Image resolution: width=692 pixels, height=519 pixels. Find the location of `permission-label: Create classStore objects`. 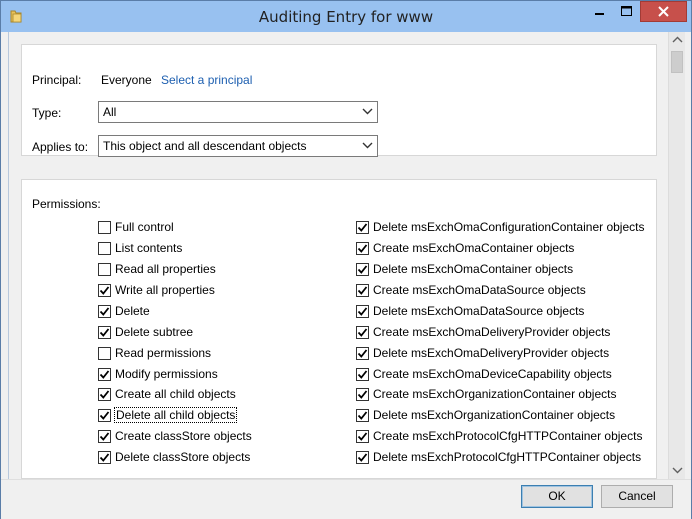

permission-label: Create classStore objects is located at coordinates (183, 436).